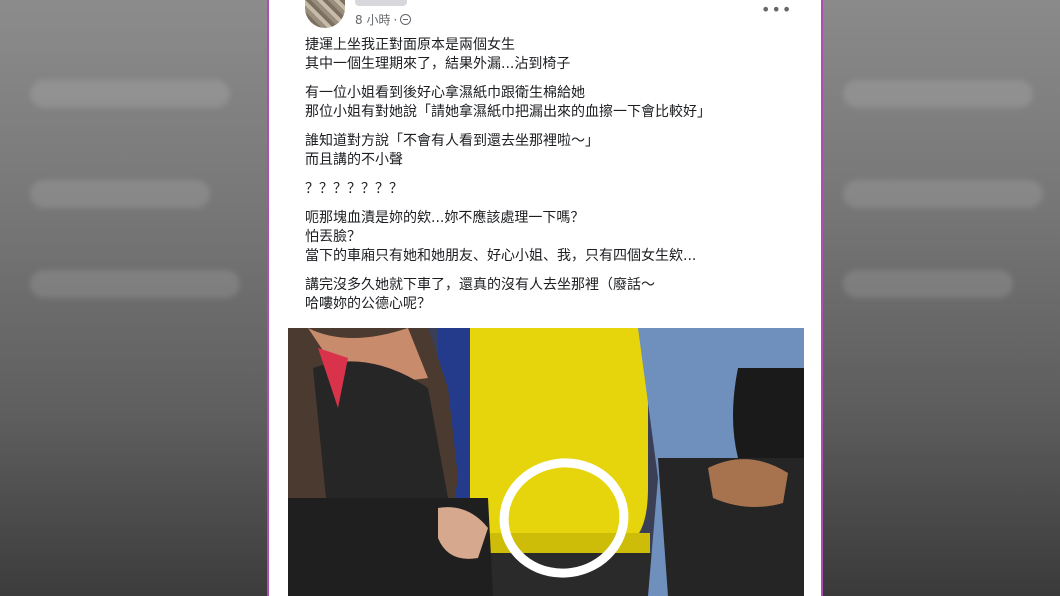  Describe the element at coordinates (372, 19) in the screenshot. I see `post-time: 8 小時` at that location.